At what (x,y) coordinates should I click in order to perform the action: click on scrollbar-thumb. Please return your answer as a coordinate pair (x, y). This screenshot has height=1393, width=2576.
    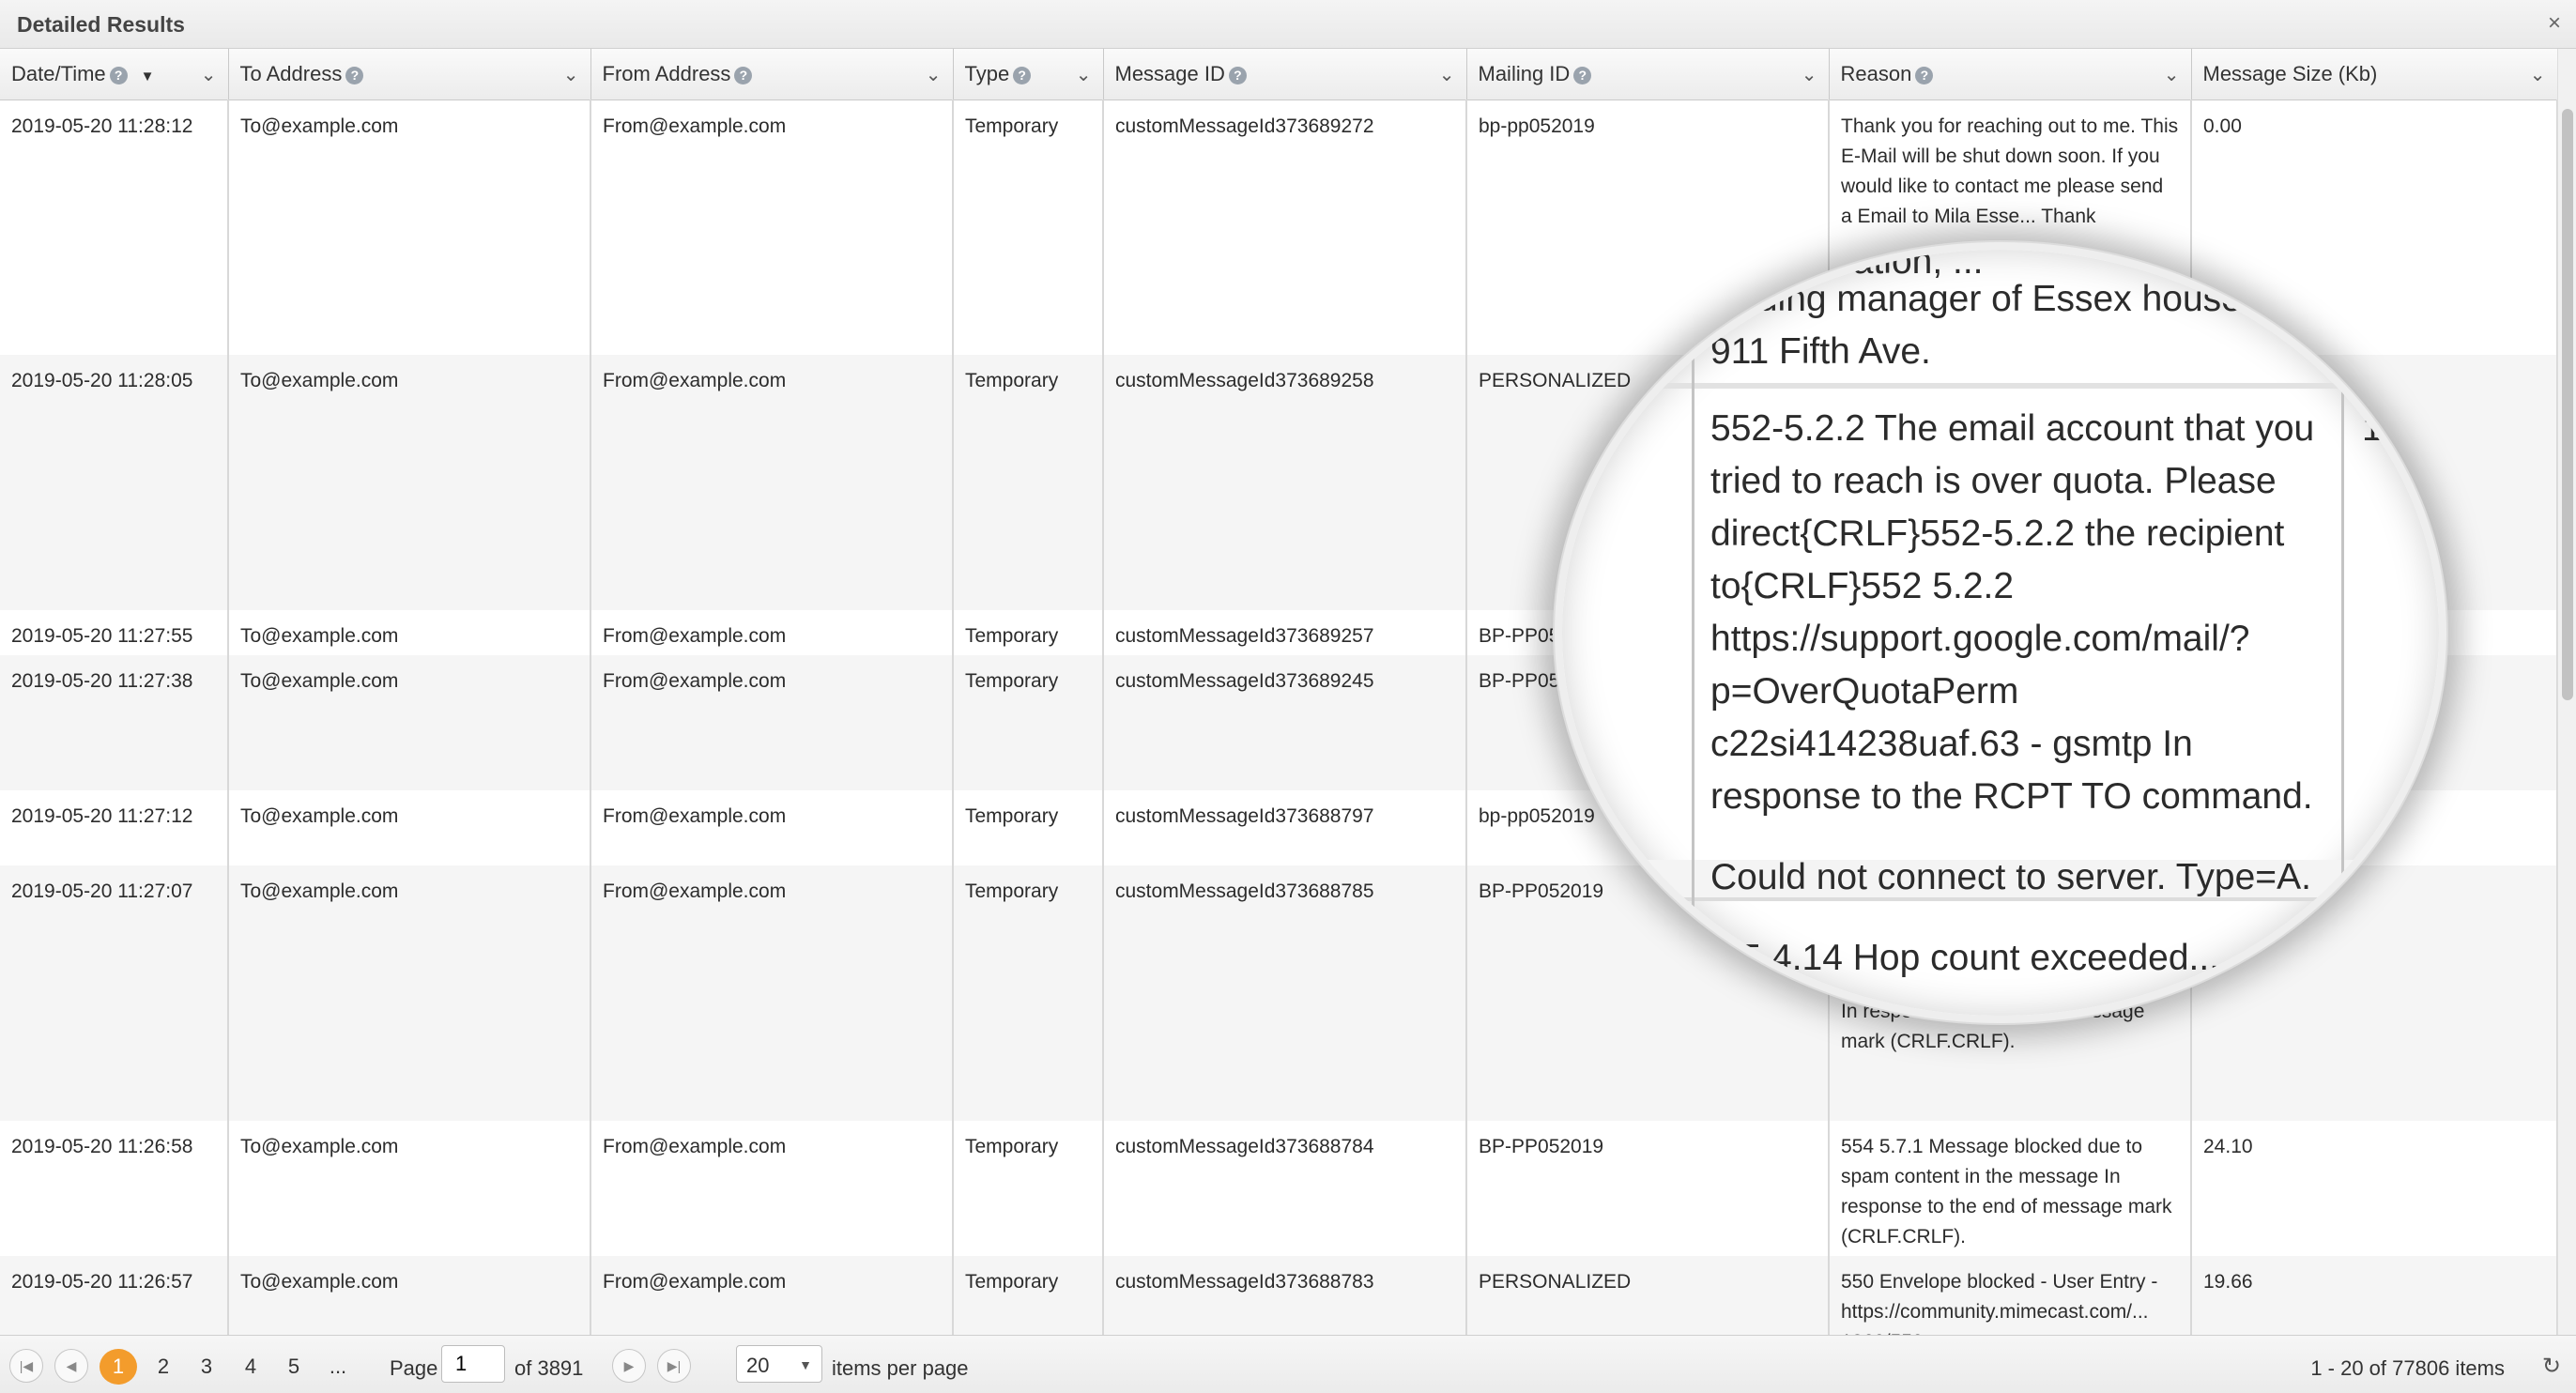
    Looking at the image, I should click on (2567, 404).